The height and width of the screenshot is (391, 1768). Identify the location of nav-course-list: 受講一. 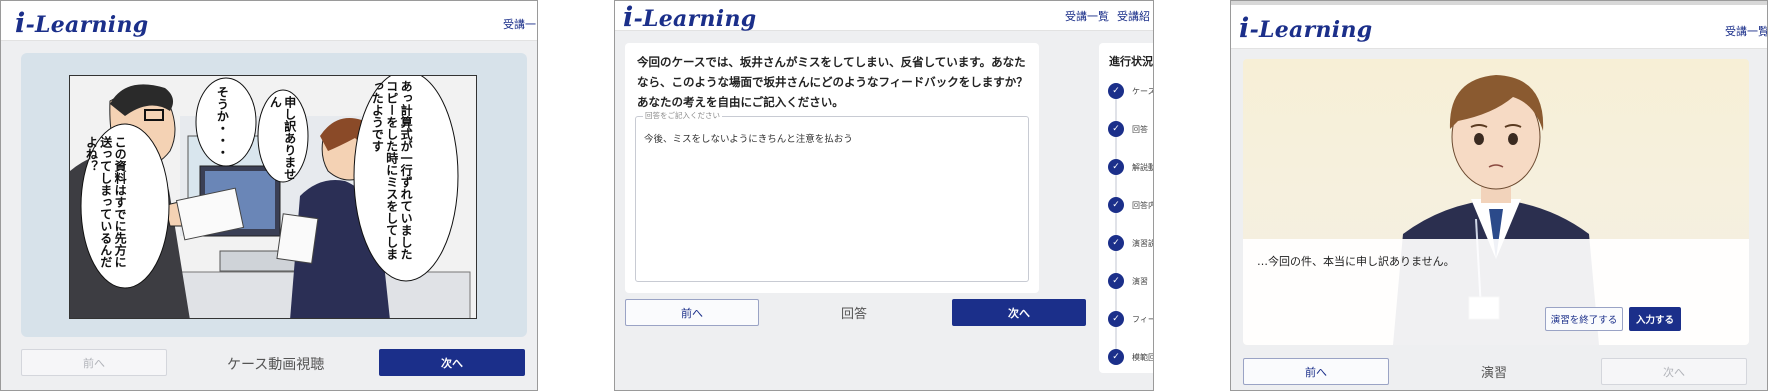
(519, 24).